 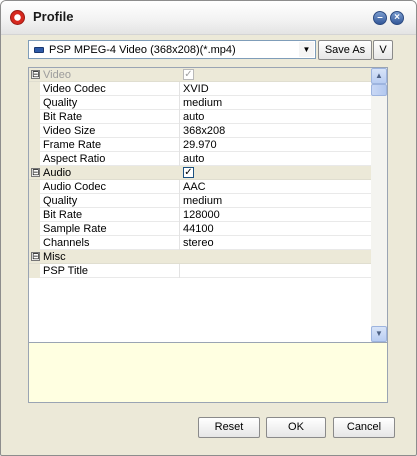 What do you see at coordinates (57, 75) in the screenshot?
I see `category-label: Video` at bounding box center [57, 75].